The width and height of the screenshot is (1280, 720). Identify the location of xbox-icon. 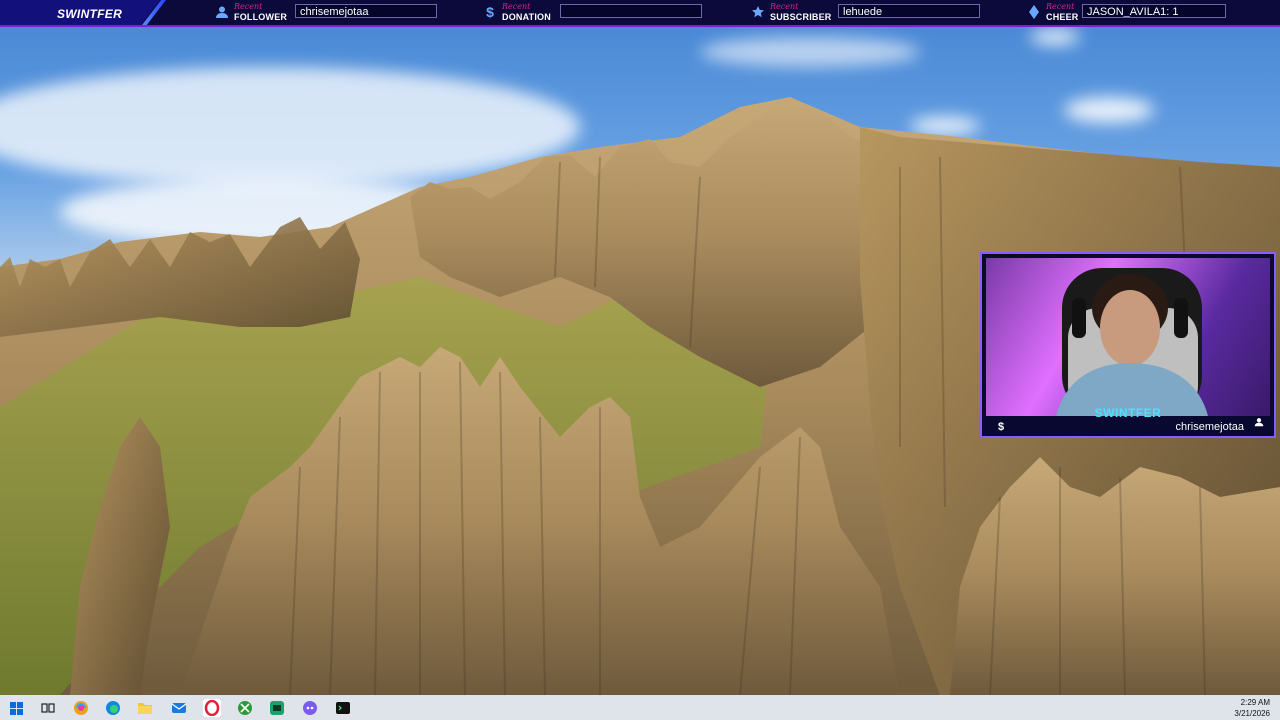
(245, 708).